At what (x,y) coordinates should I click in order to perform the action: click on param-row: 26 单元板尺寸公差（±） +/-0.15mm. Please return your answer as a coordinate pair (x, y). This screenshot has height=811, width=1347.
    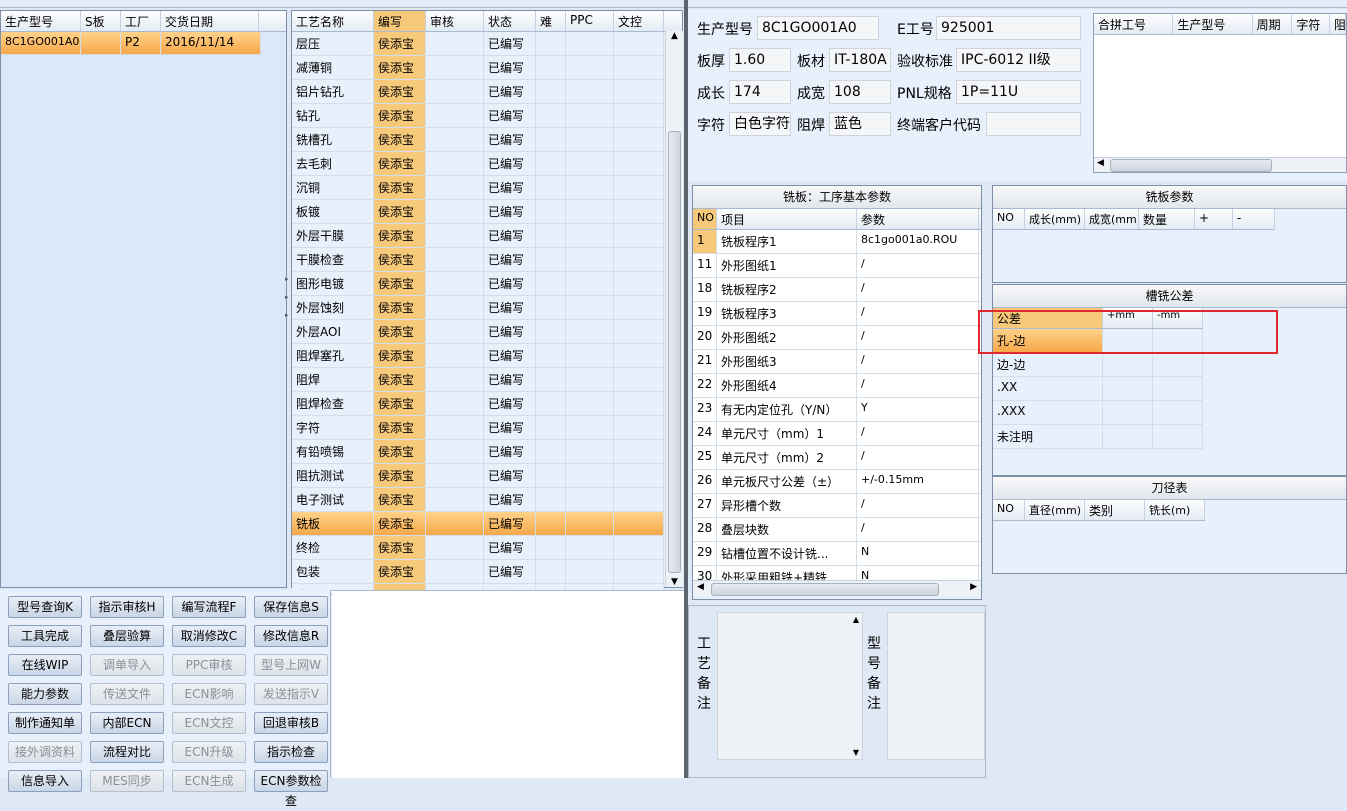
    Looking at the image, I should click on (837, 482).